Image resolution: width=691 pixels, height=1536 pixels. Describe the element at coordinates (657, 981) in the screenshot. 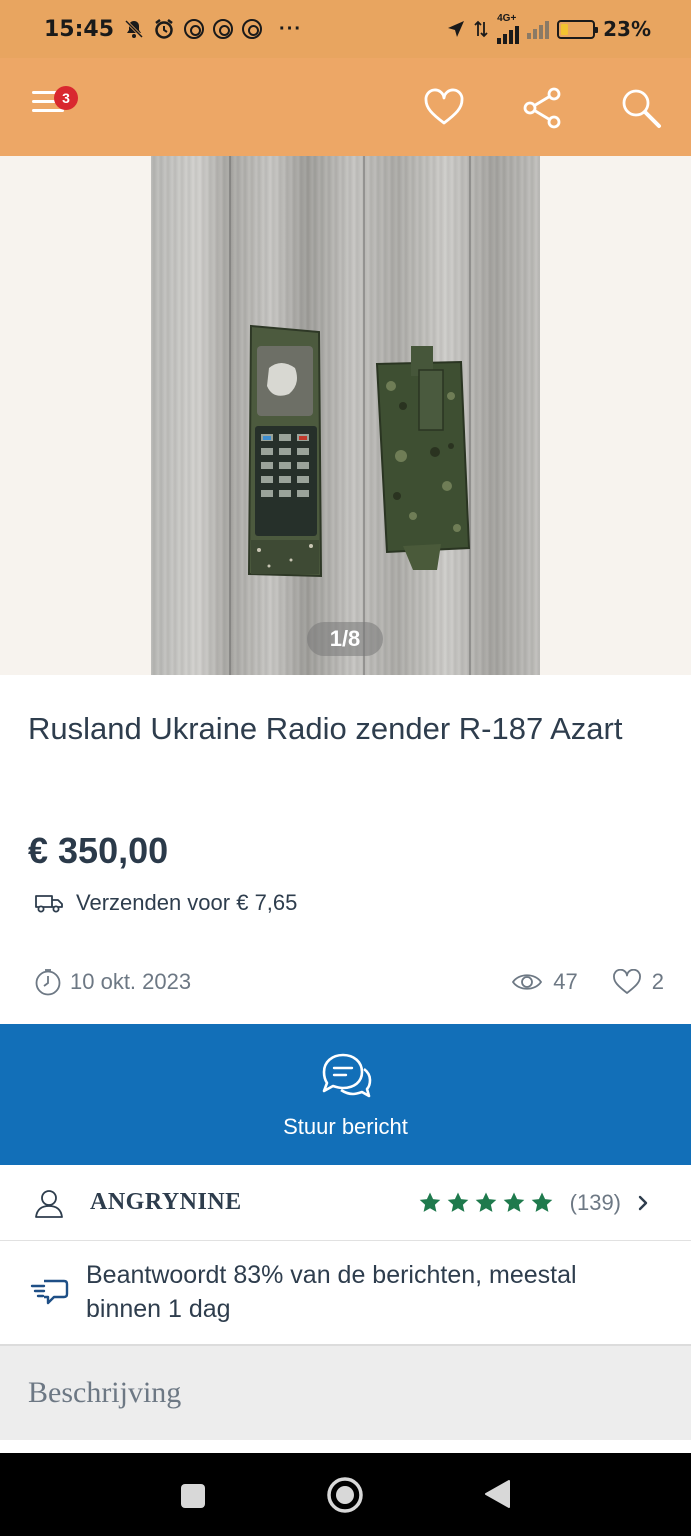

I see `favorites-count: 2` at that location.